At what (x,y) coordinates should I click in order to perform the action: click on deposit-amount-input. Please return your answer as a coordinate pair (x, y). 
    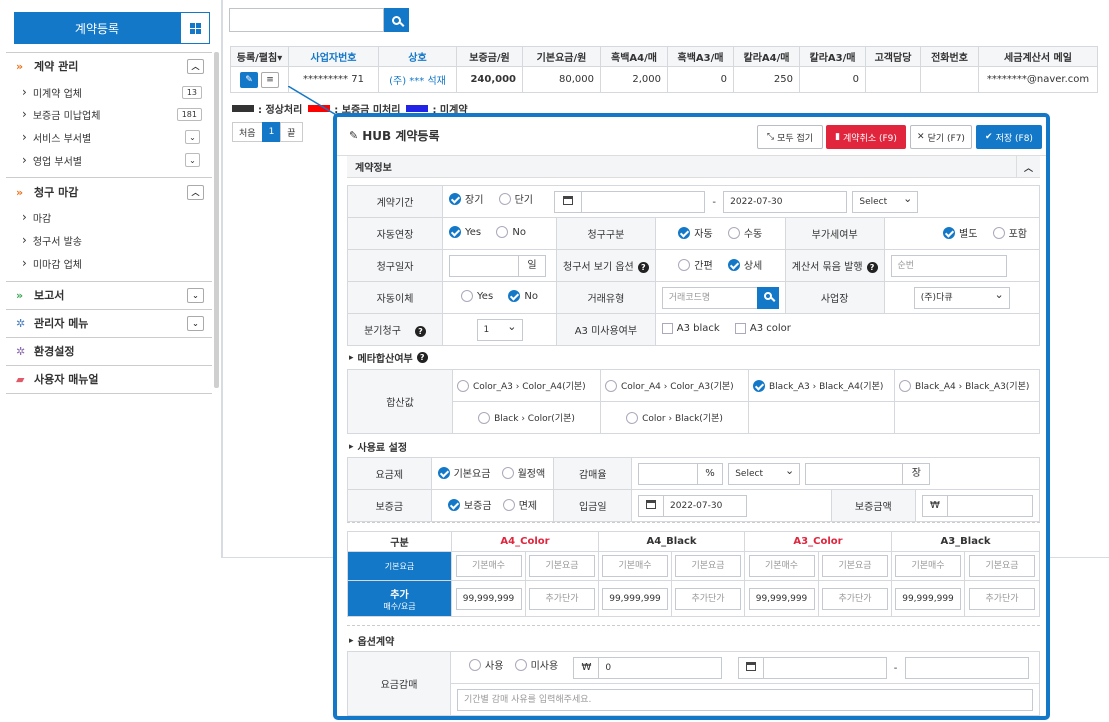
    Looking at the image, I should click on (990, 505).